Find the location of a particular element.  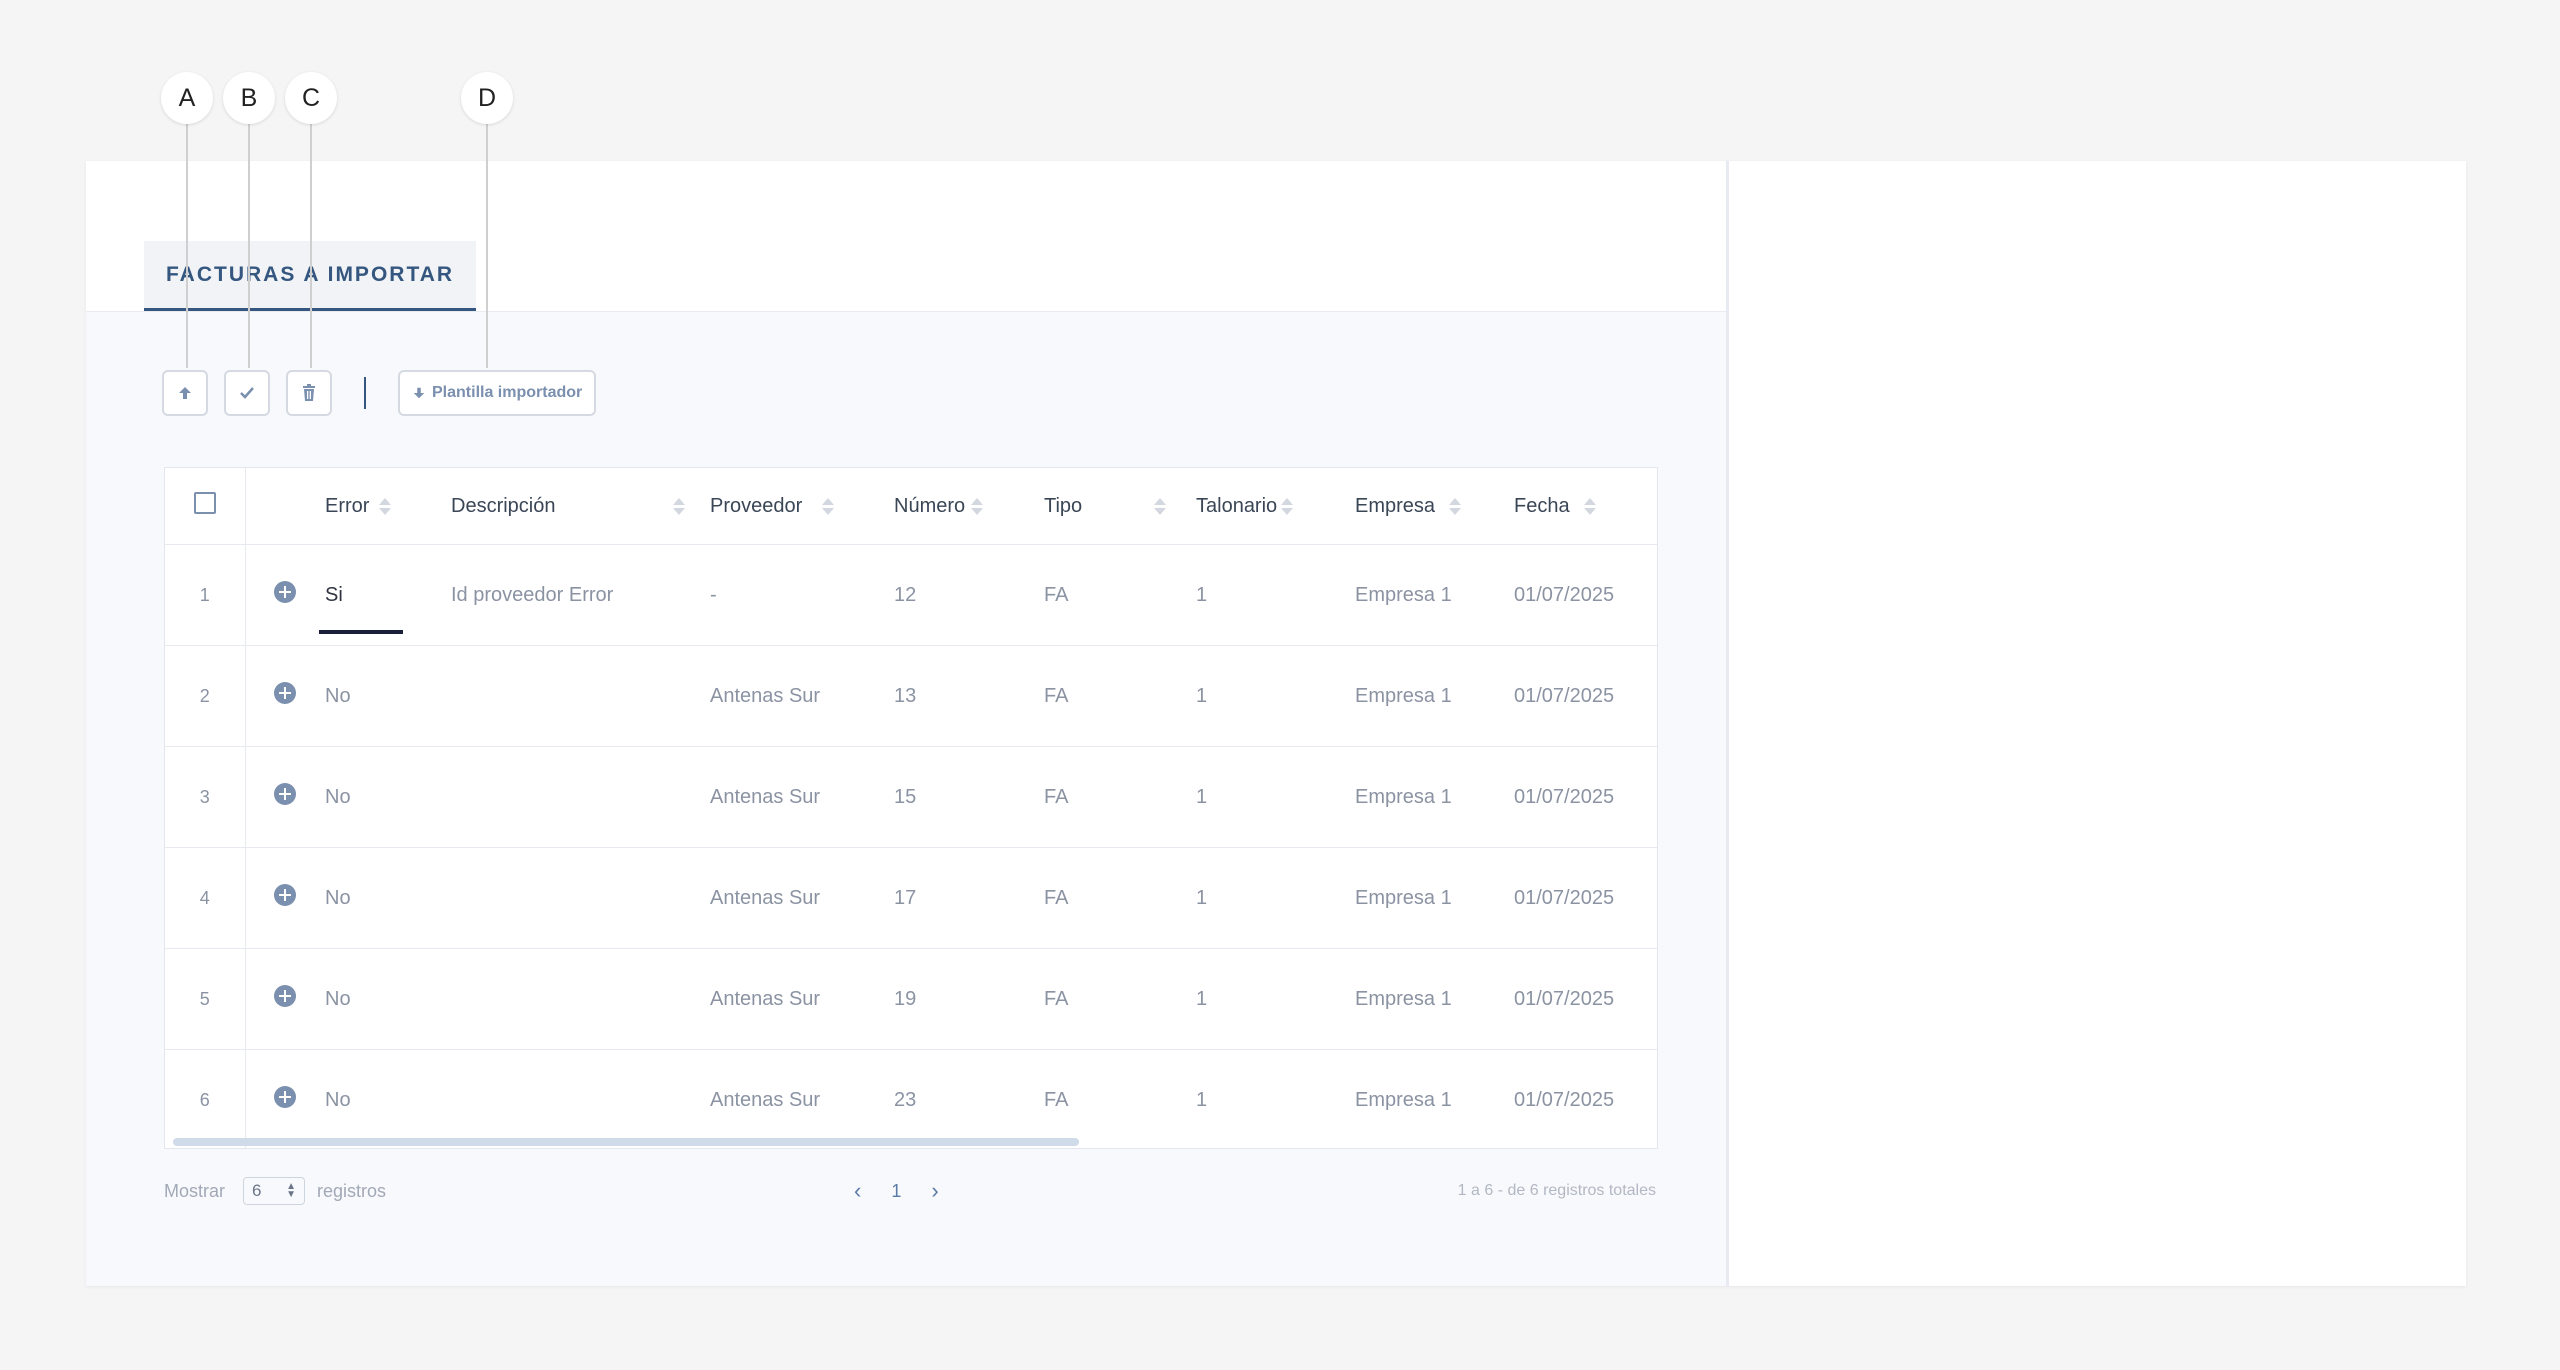

callout-c-label: C is located at coordinates (311, 97).